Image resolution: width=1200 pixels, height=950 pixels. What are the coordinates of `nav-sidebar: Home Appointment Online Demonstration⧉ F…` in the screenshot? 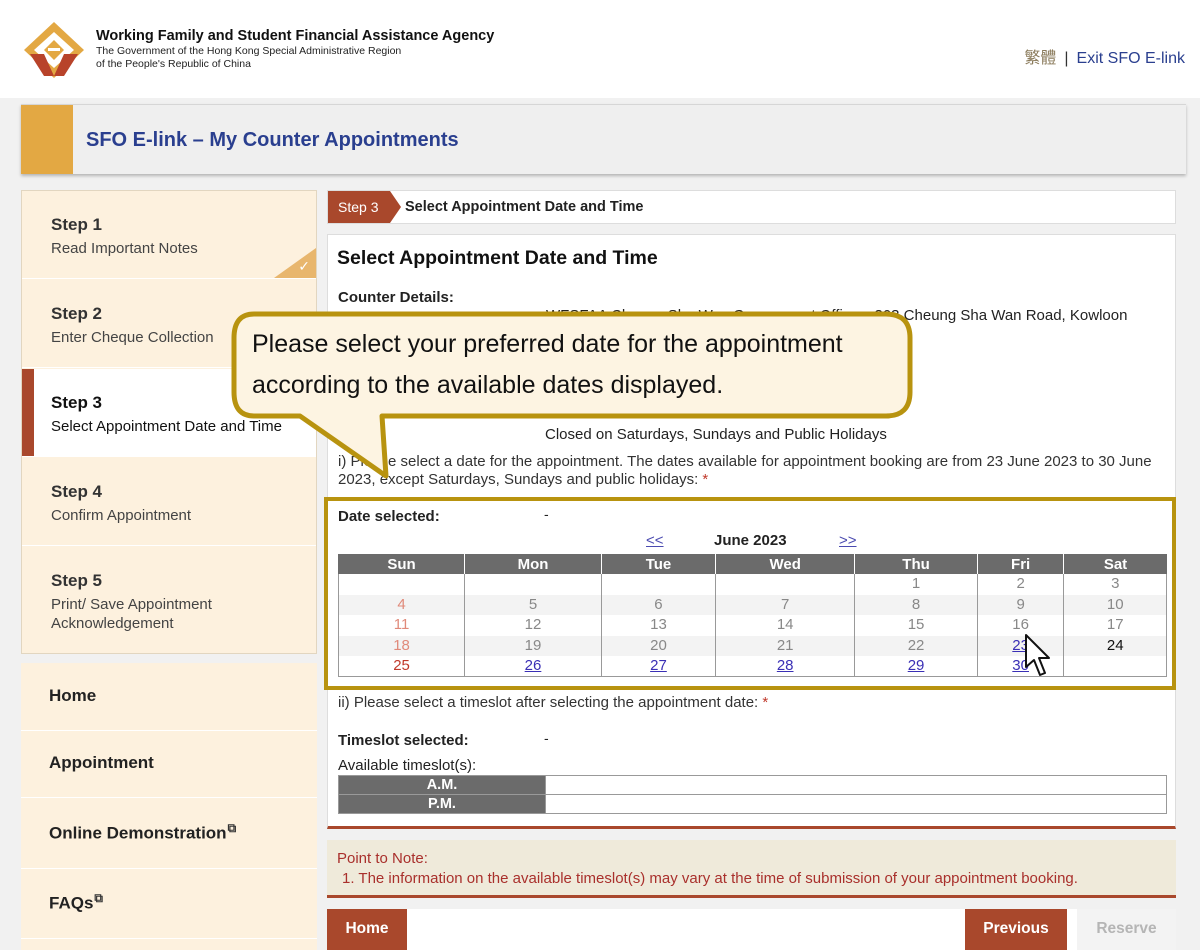 It's located at (169, 806).